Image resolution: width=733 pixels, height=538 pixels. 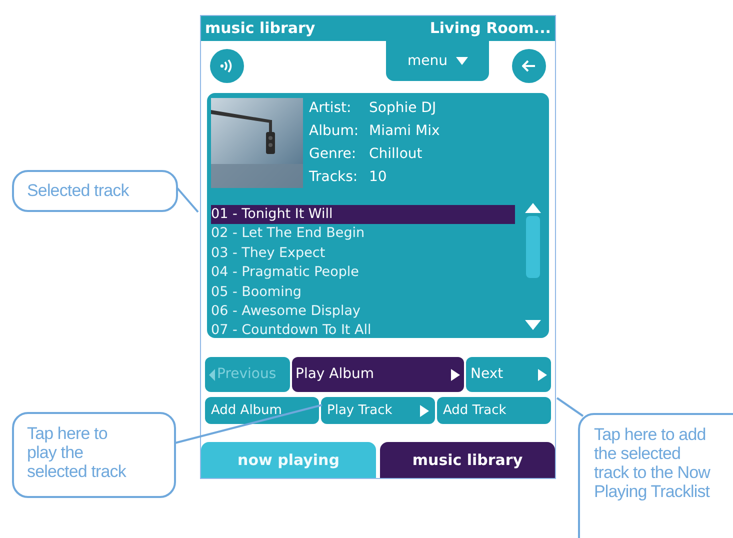 I want to click on track-item: 06 - Awesome Display, so click(x=363, y=312).